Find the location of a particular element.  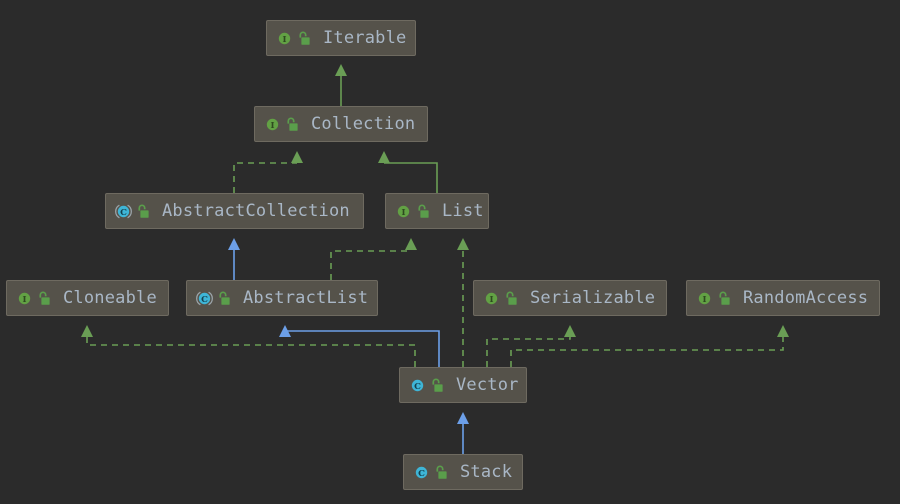

node-label: Iterable is located at coordinates (365, 37).